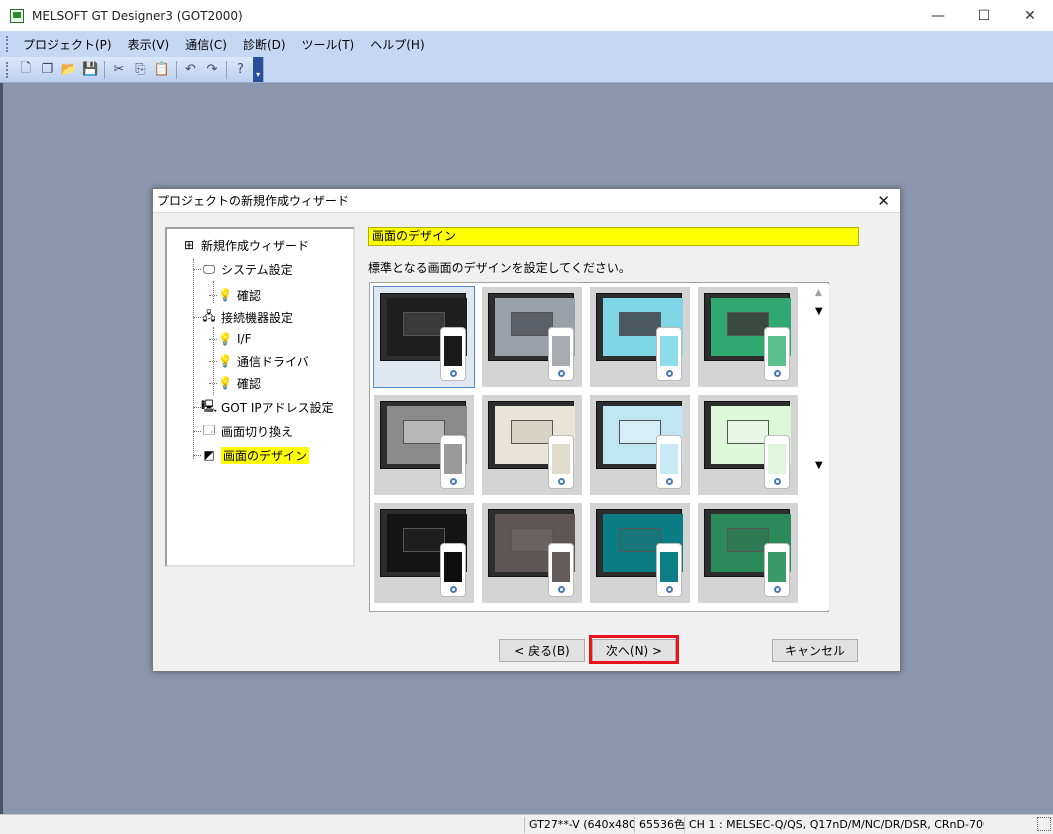  I want to click on tree-item: 🖧 接続機器設定, so click(243, 317).